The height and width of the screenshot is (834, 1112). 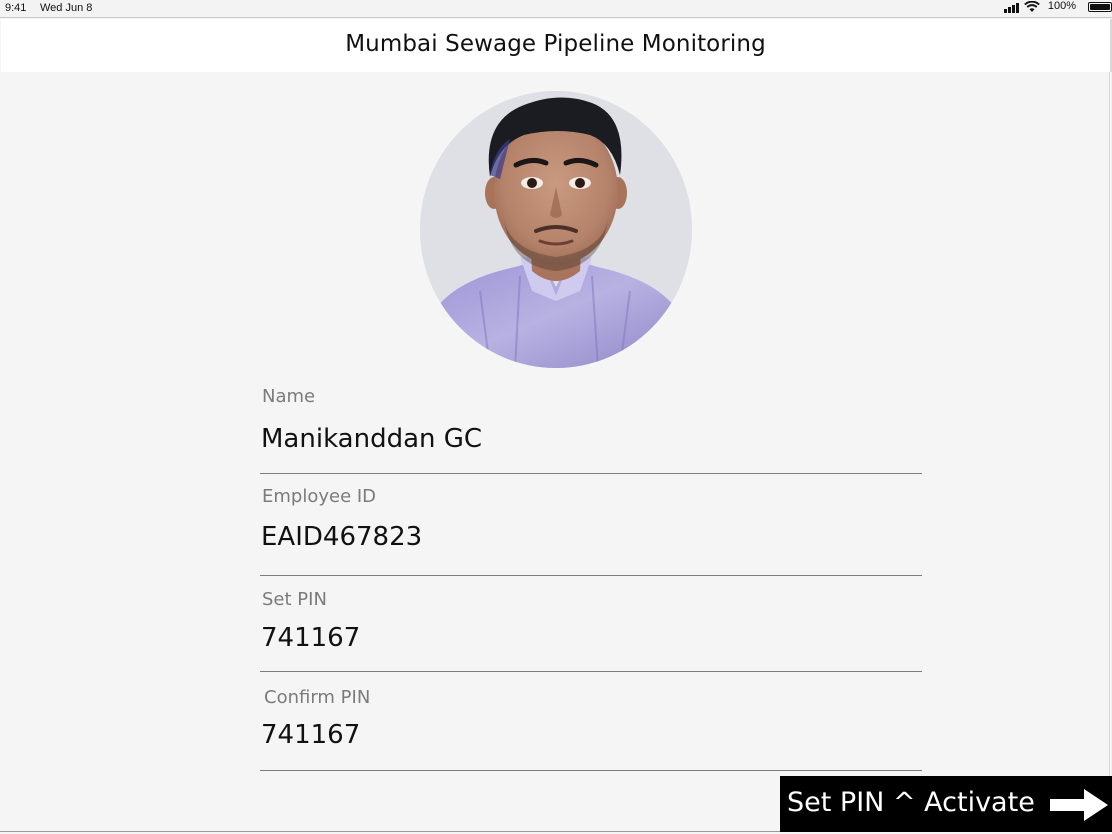 I want to click on set-pin-input, so click(x=561, y=638).